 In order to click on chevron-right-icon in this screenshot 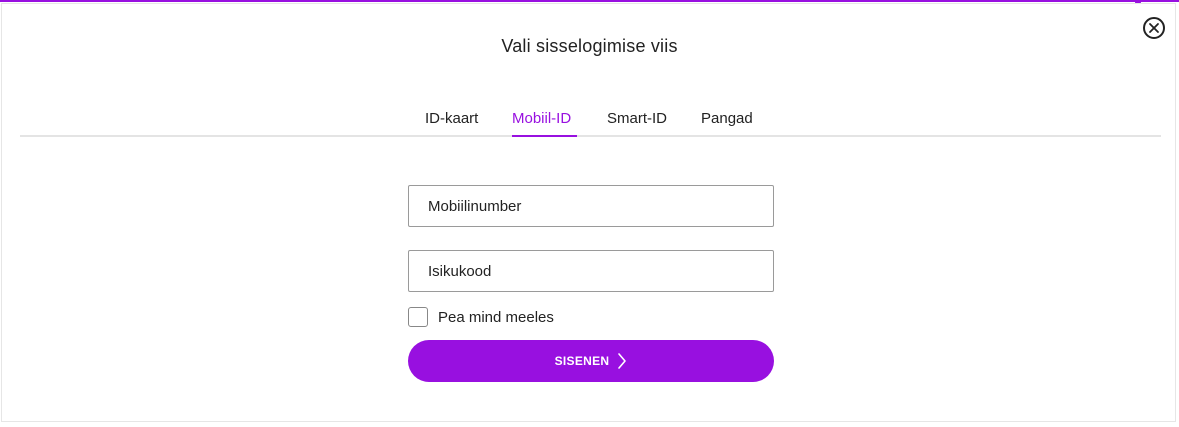, I will do `click(622, 361)`.